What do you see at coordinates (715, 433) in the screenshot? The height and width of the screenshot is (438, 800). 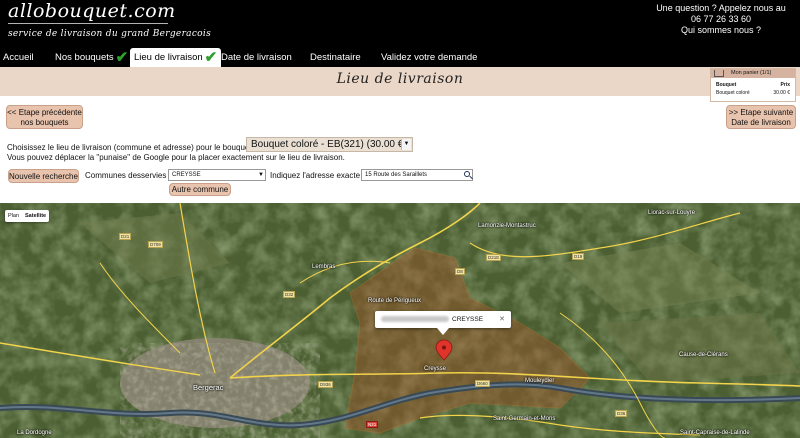 I see `place-label: Saint-Capraise-de-Lalinde` at bounding box center [715, 433].